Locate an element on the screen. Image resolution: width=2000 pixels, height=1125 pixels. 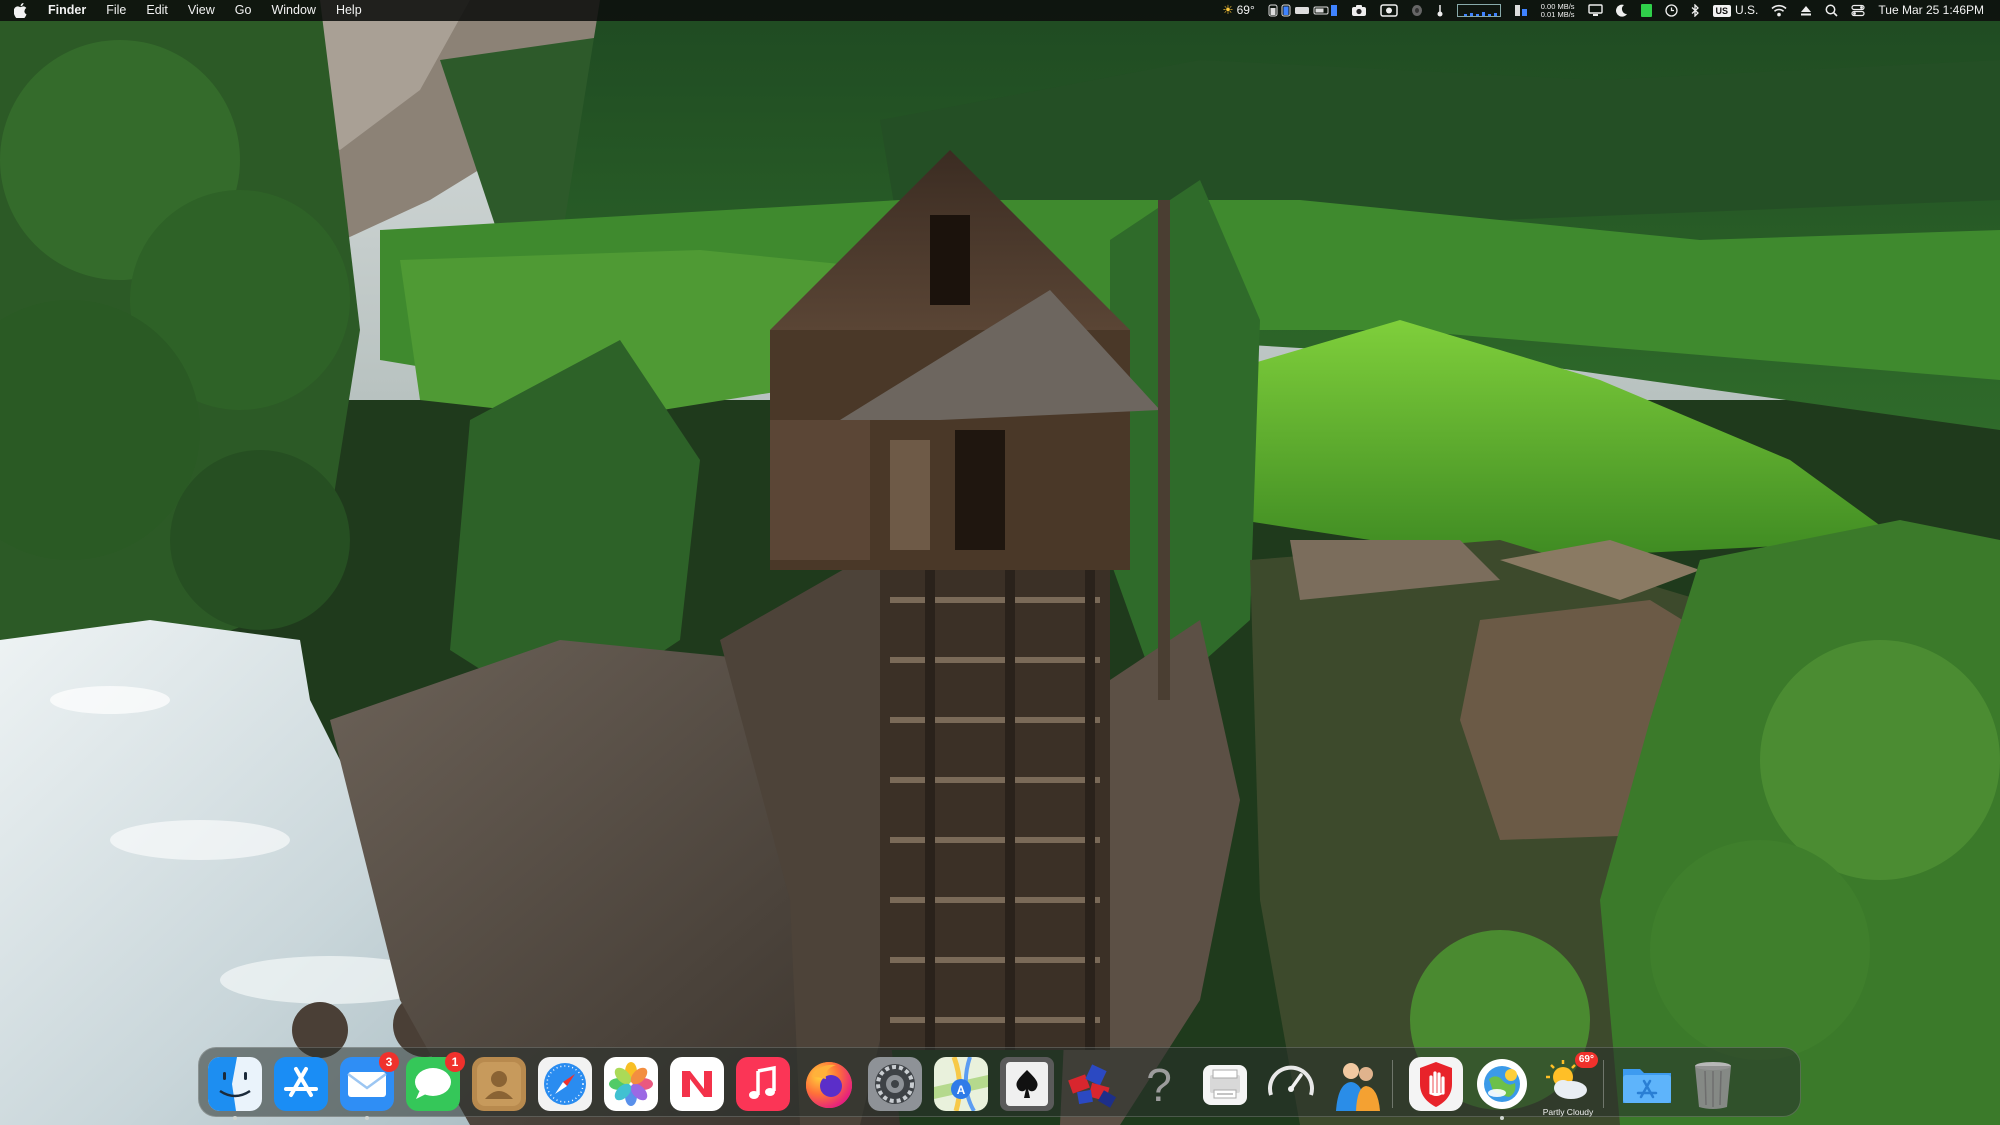
menu-file: File is located at coordinates (116, 10).